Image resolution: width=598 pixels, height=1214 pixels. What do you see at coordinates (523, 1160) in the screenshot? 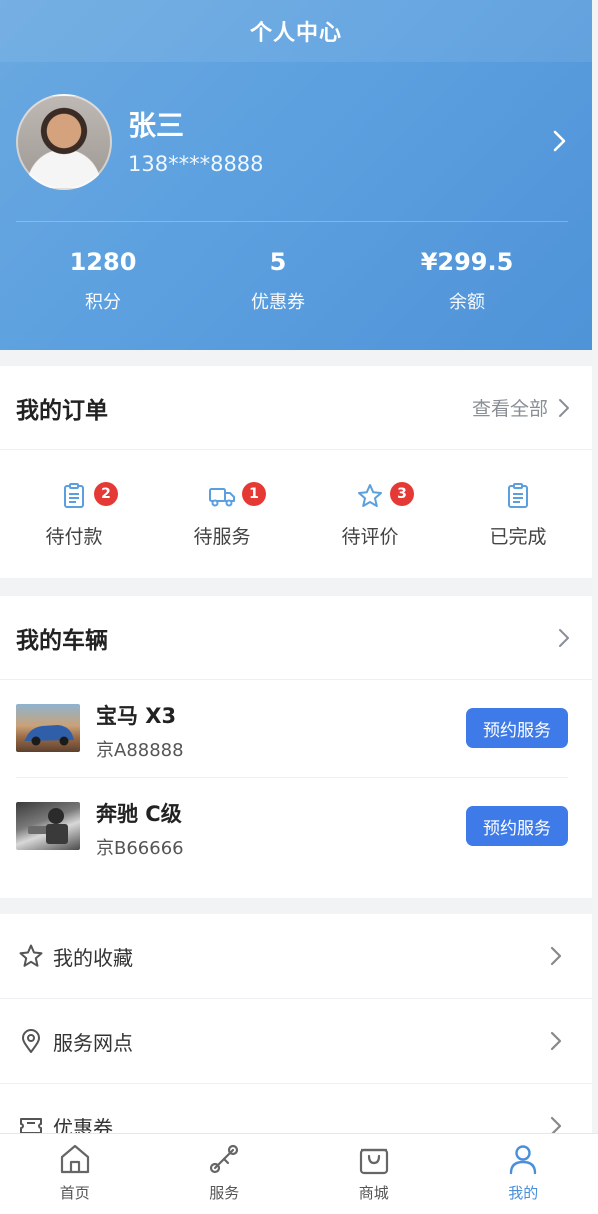
I see `user-icon` at bounding box center [523, 1160].